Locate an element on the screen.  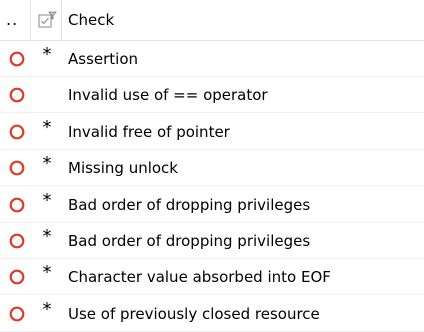
table-row: * Assertion is located at coordinates (212, 59).